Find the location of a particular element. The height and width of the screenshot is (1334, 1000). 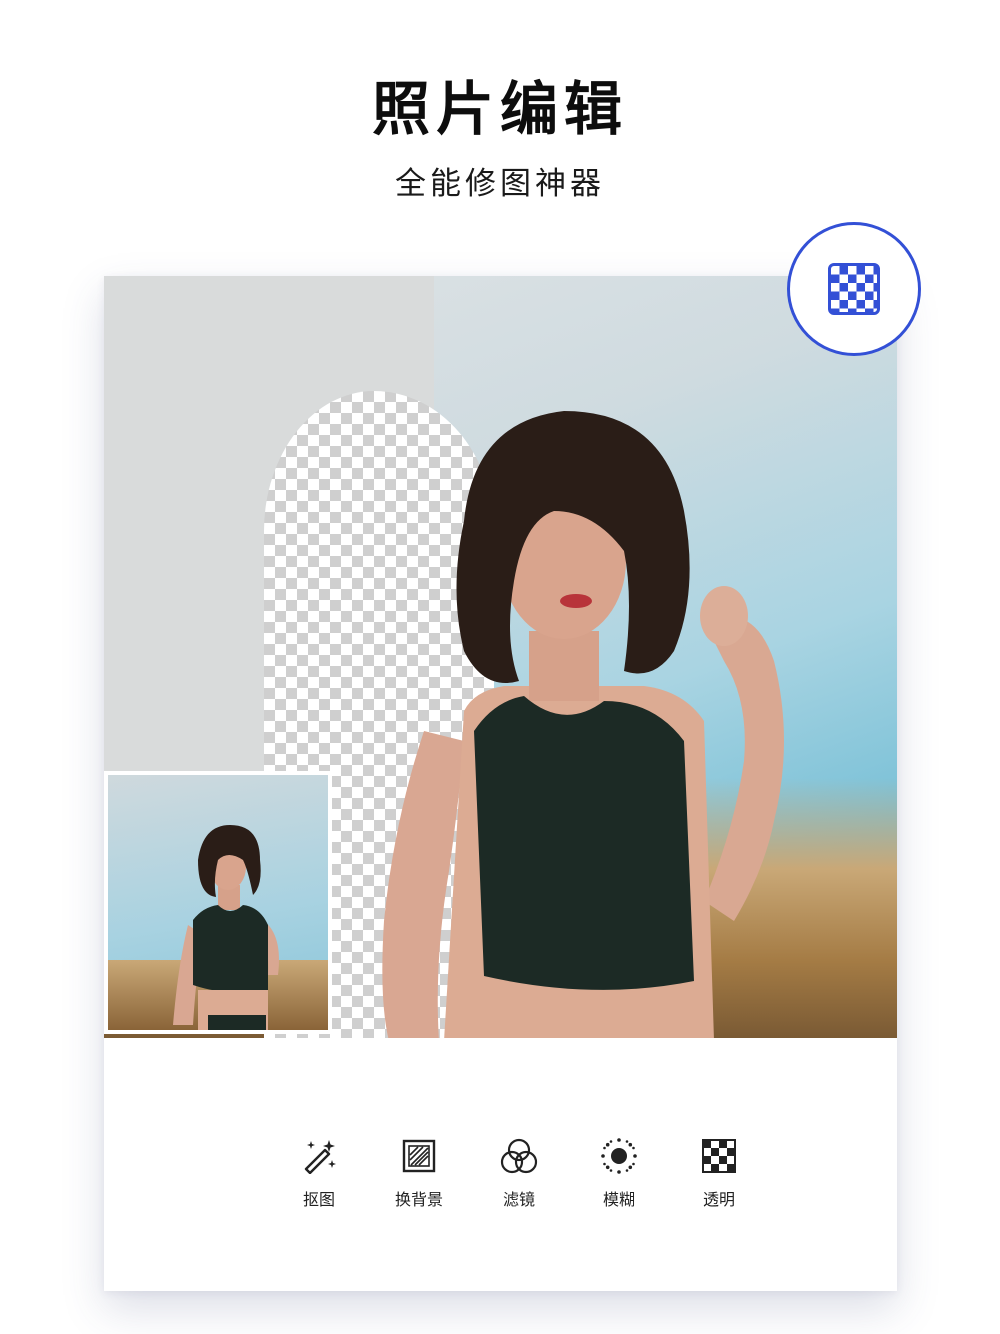

tool-label: 滤镜 is located at coordinates (518, 1199).